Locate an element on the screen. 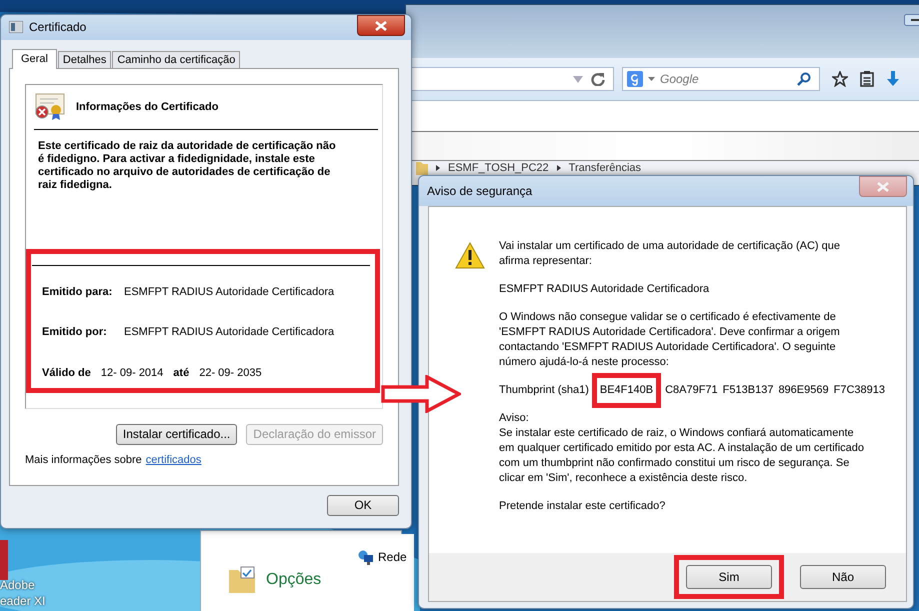 The height and width of the screenshot is (611, 919). field-label: Emitido para: is located at coordinates (78, 292).